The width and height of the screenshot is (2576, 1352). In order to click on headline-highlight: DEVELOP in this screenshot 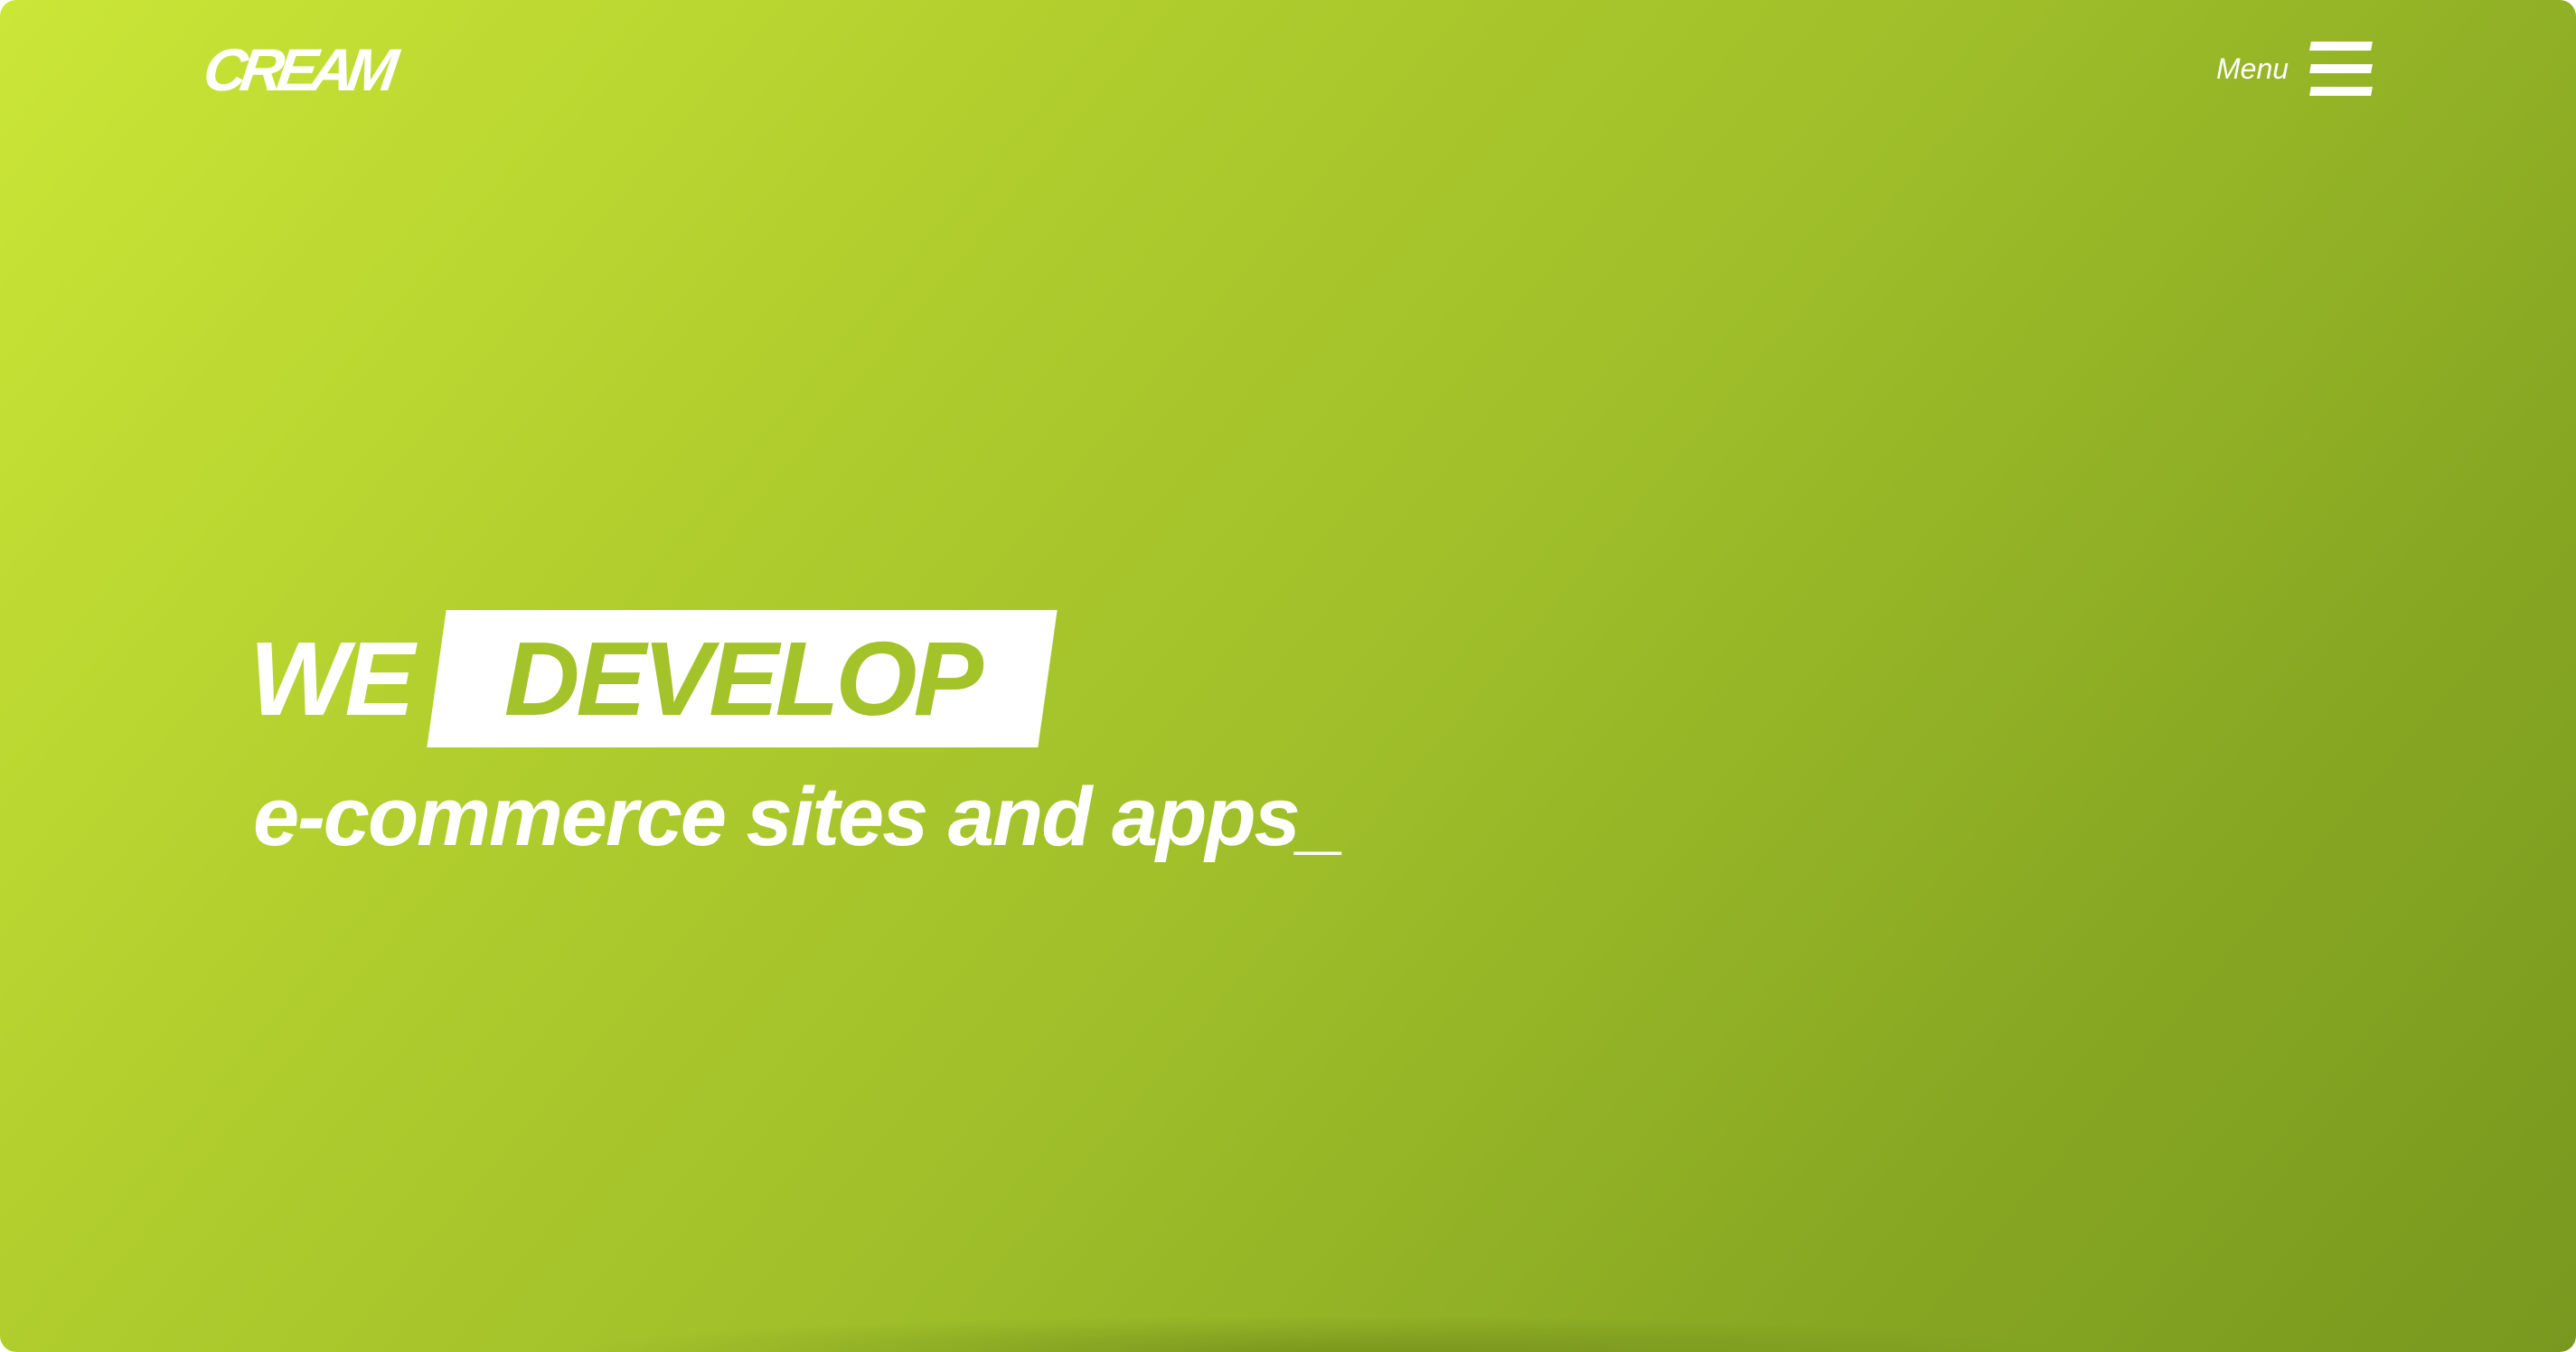, I will do `click(743, 678)`.